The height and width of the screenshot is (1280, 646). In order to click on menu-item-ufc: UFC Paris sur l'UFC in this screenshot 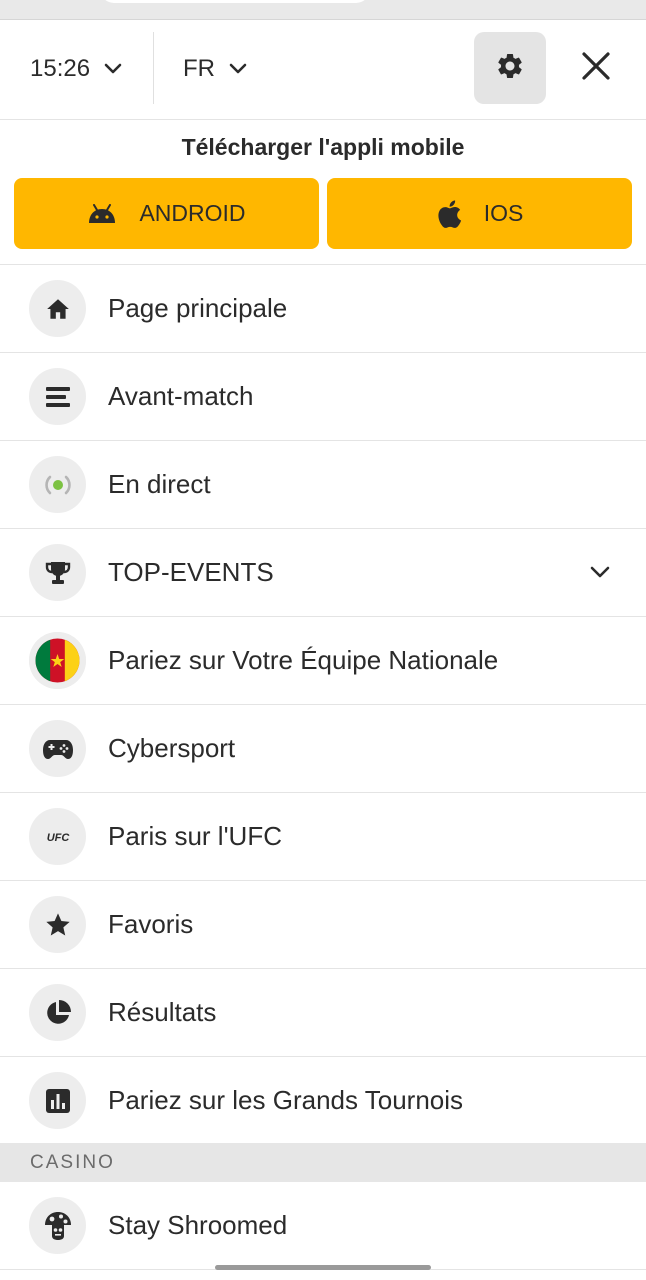, I will do `click(323, 837)`.